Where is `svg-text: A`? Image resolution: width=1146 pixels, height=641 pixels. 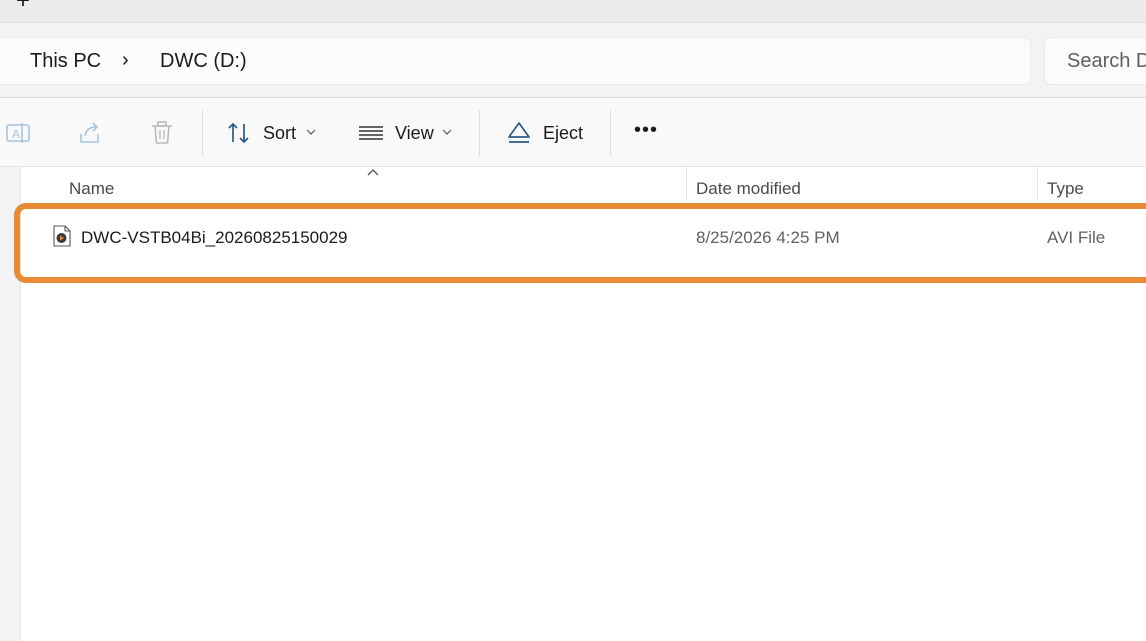
svg-text: A is located at coordinates (16, 134).